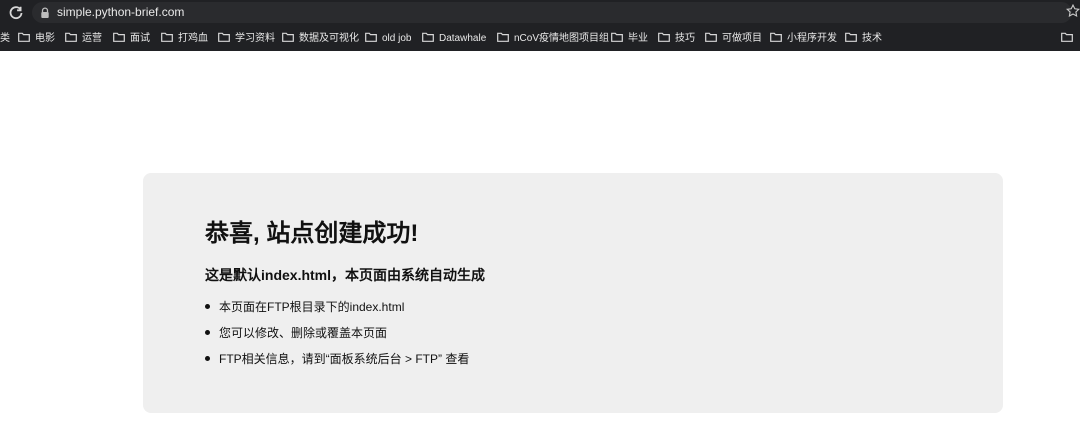 Image resolution: width=1080 pixels, height=440 pixels. I want to click on bookmark-item: Datawhale, so click(454, 39).